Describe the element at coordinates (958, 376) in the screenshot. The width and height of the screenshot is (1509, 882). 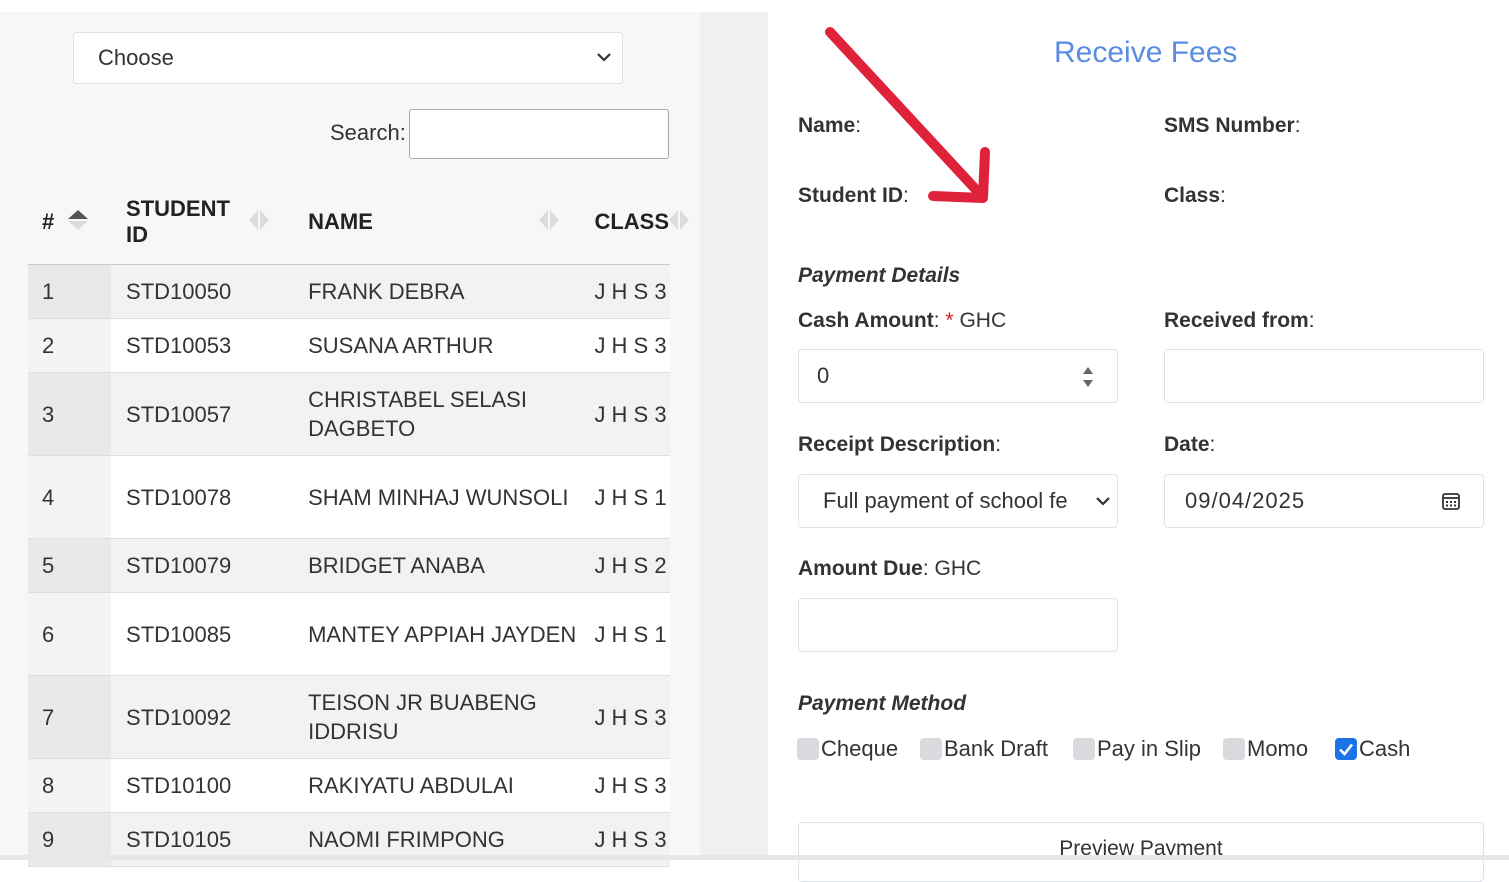
I see `cash-amount-input: 0` at that location.